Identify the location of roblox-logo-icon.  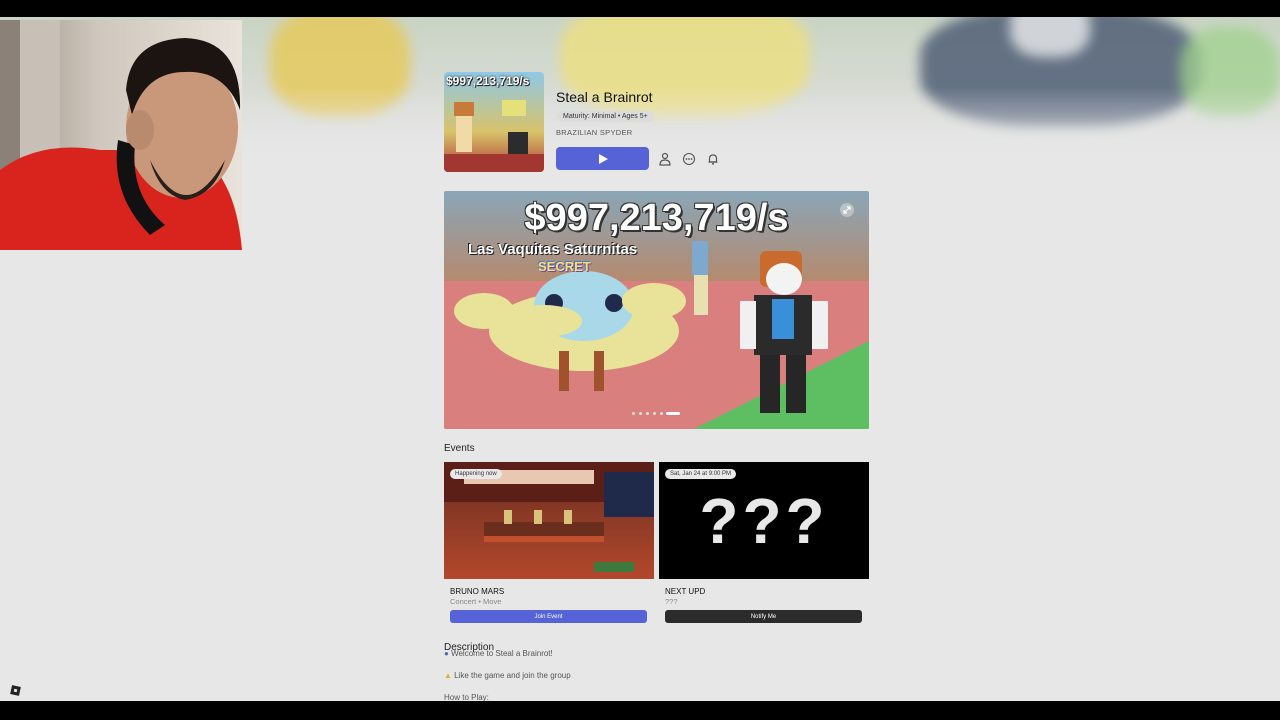
(15, 690).